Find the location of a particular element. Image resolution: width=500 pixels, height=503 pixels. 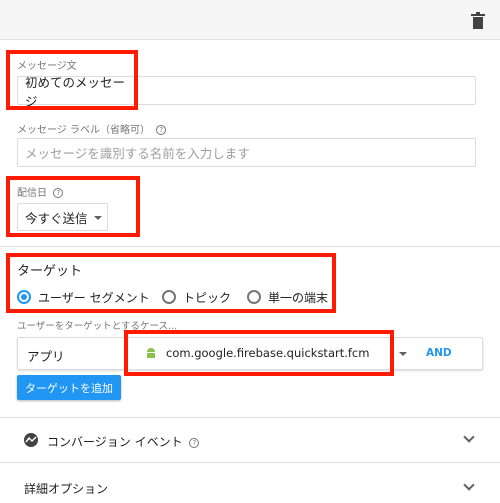

advanced-section: 詳細オプション is located at coordinates (250, 483).